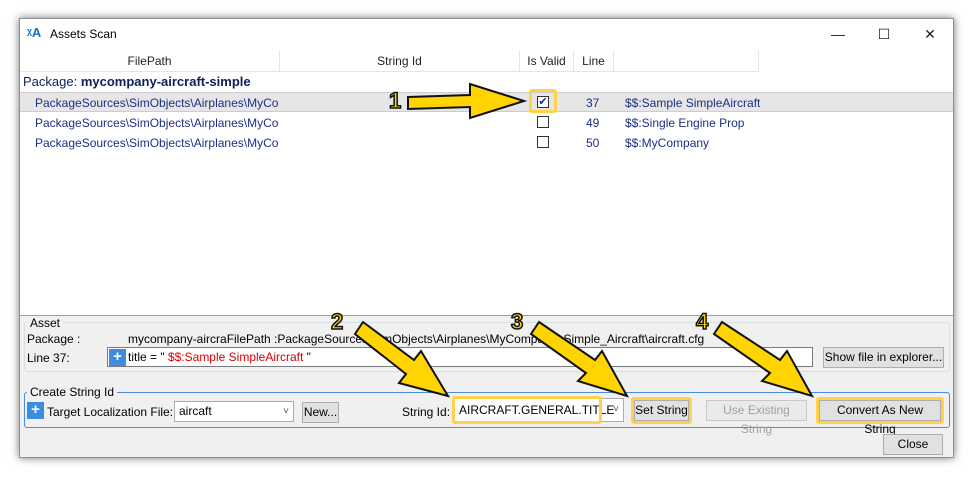 The height and width of the screenshot is (478, 973). What do you see at coordinates (593, 143) in the screenshot?
I see `row-line: 50` at bounding box center [593, 143].